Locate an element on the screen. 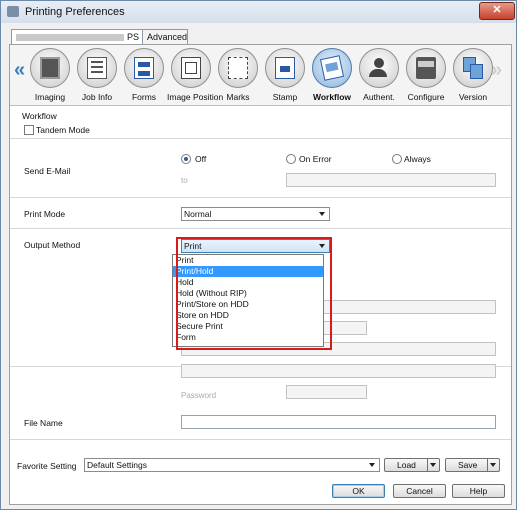 This screenshot has width=517, height=510. toolbar-workflow: Workflow is located at coordinates (332, 75).